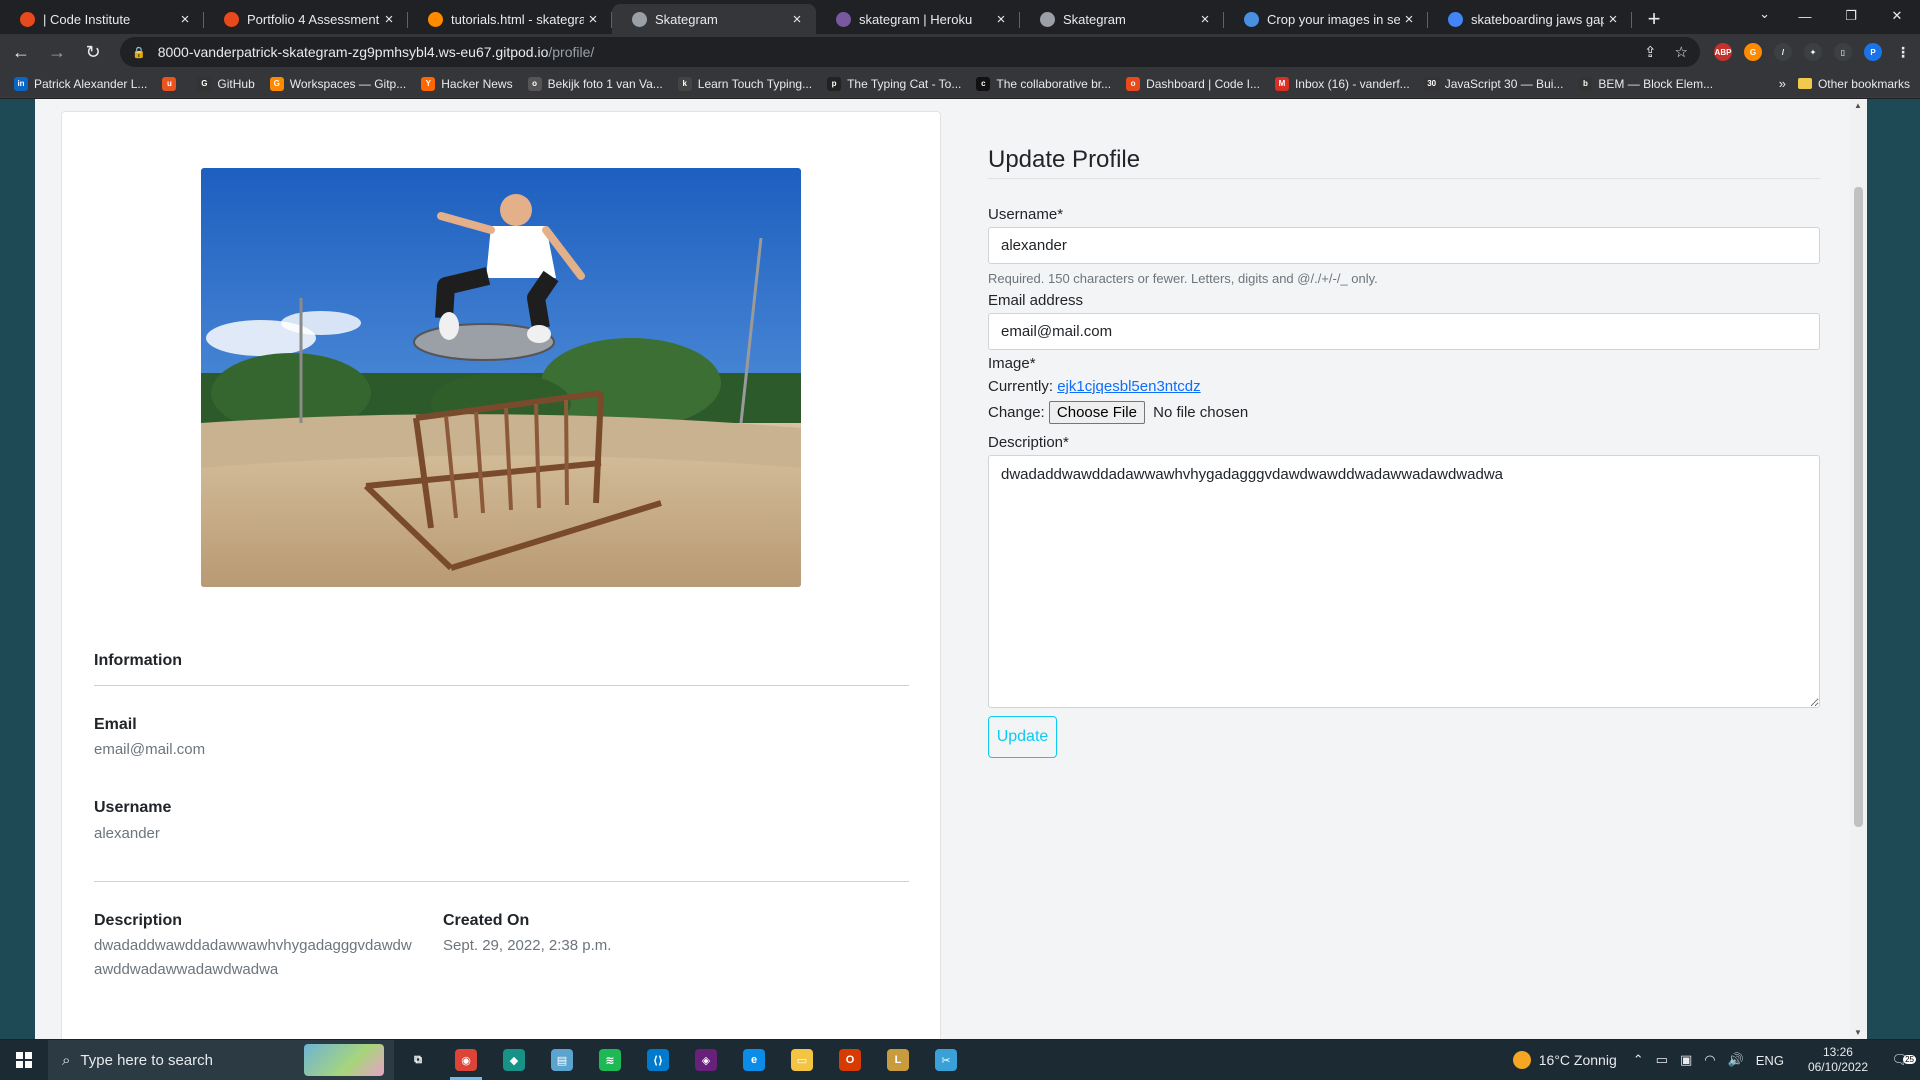  What do you see at coordinates (658, 1060) in the screenshot?
I see `taskbar-app: ⟨⟩` at bounding box center [658, 1060].